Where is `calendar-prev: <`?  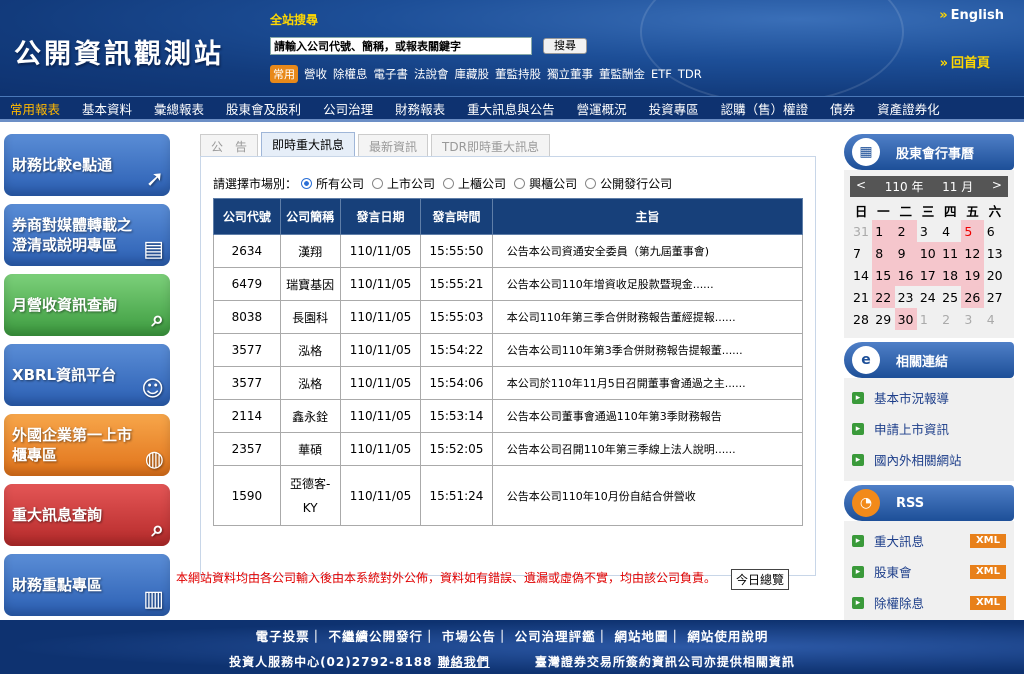
calendar-prev: < is located at coordinates (861, 186).